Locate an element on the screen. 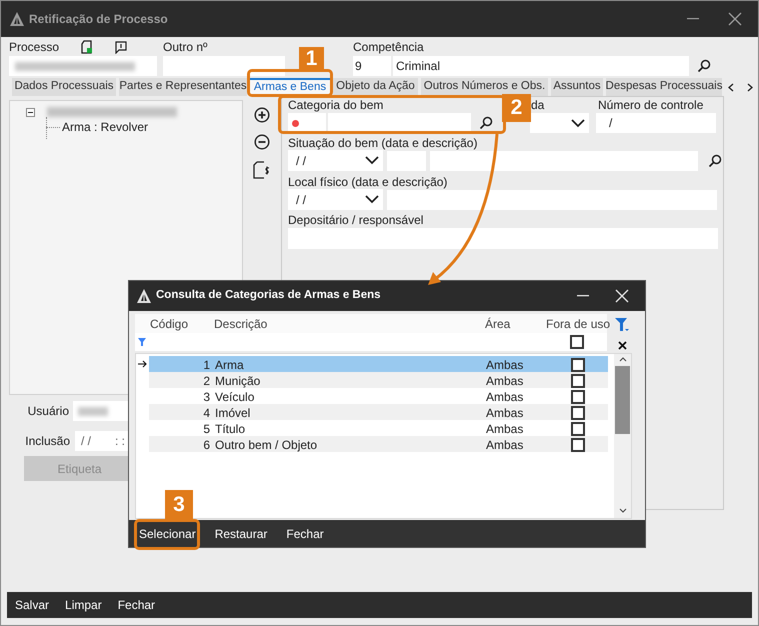 The image size is (759, 626). tree-item: Arma : Revolver is located at coordinates (105, 127).